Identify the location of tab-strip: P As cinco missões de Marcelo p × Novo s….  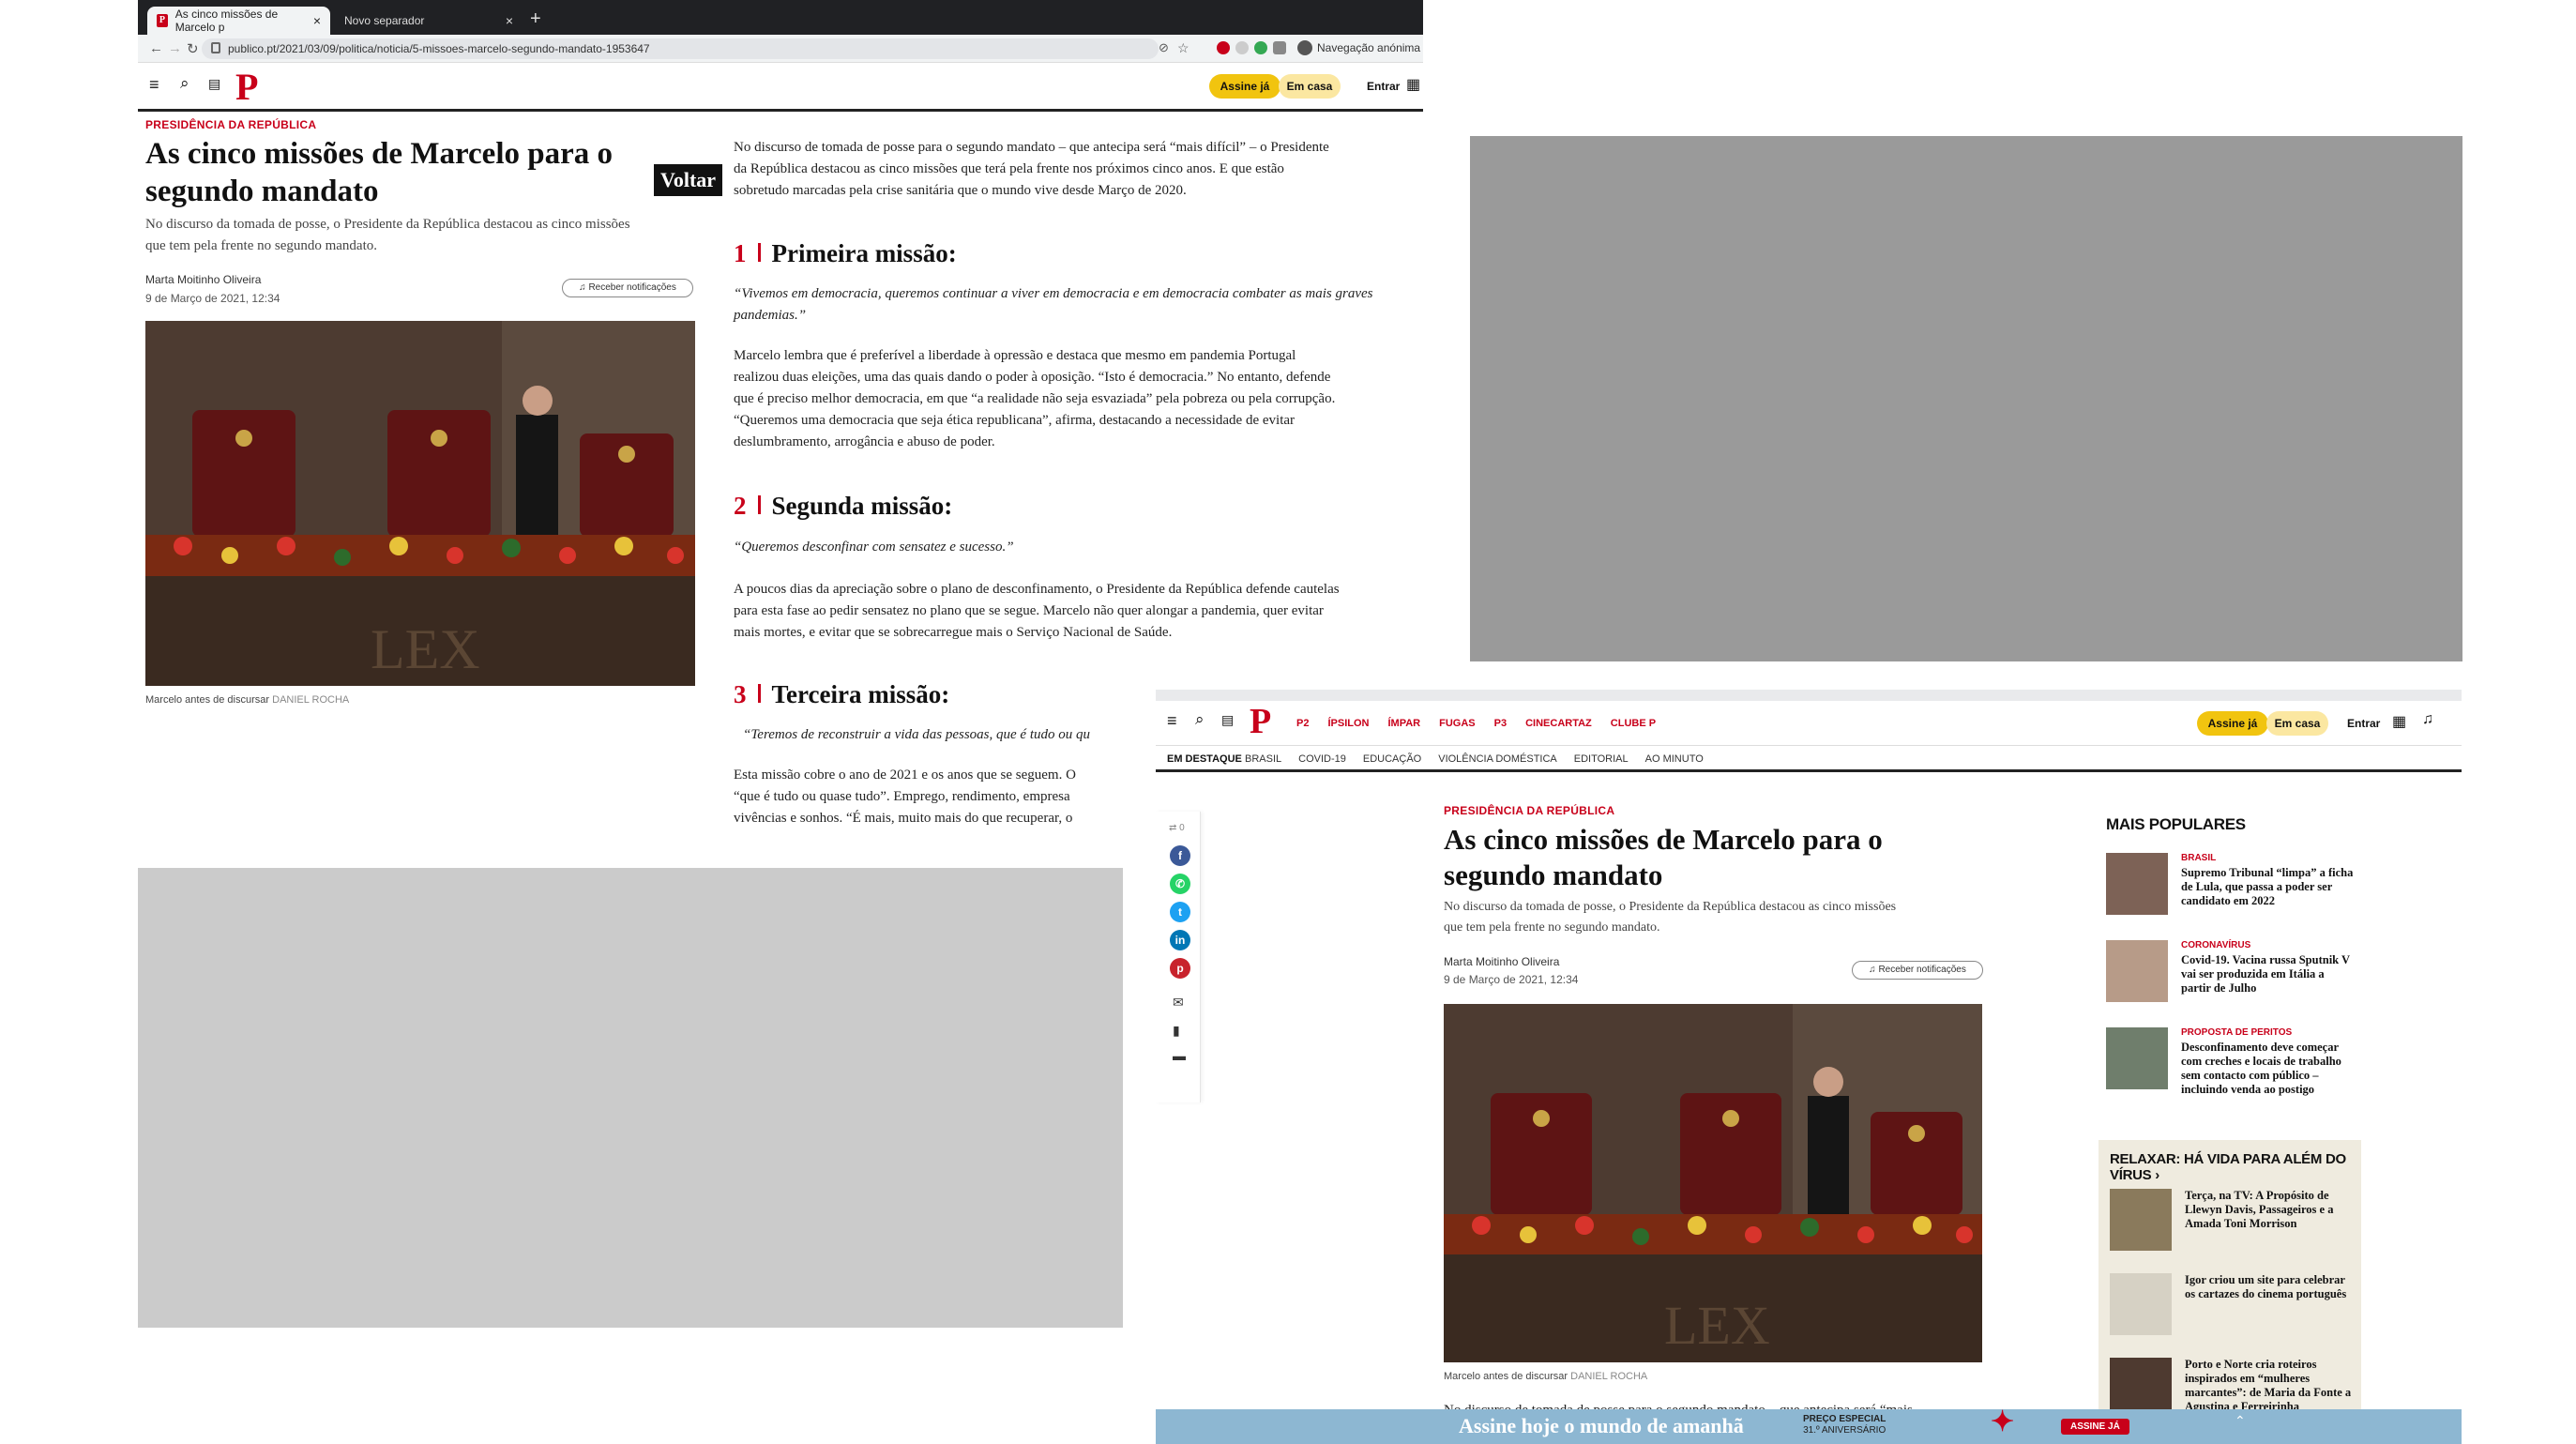
(780, 17).